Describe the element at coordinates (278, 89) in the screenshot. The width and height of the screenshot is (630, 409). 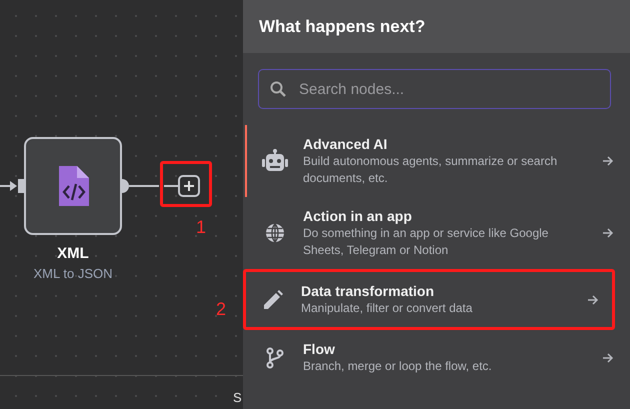
I see `search-icon` at that location.